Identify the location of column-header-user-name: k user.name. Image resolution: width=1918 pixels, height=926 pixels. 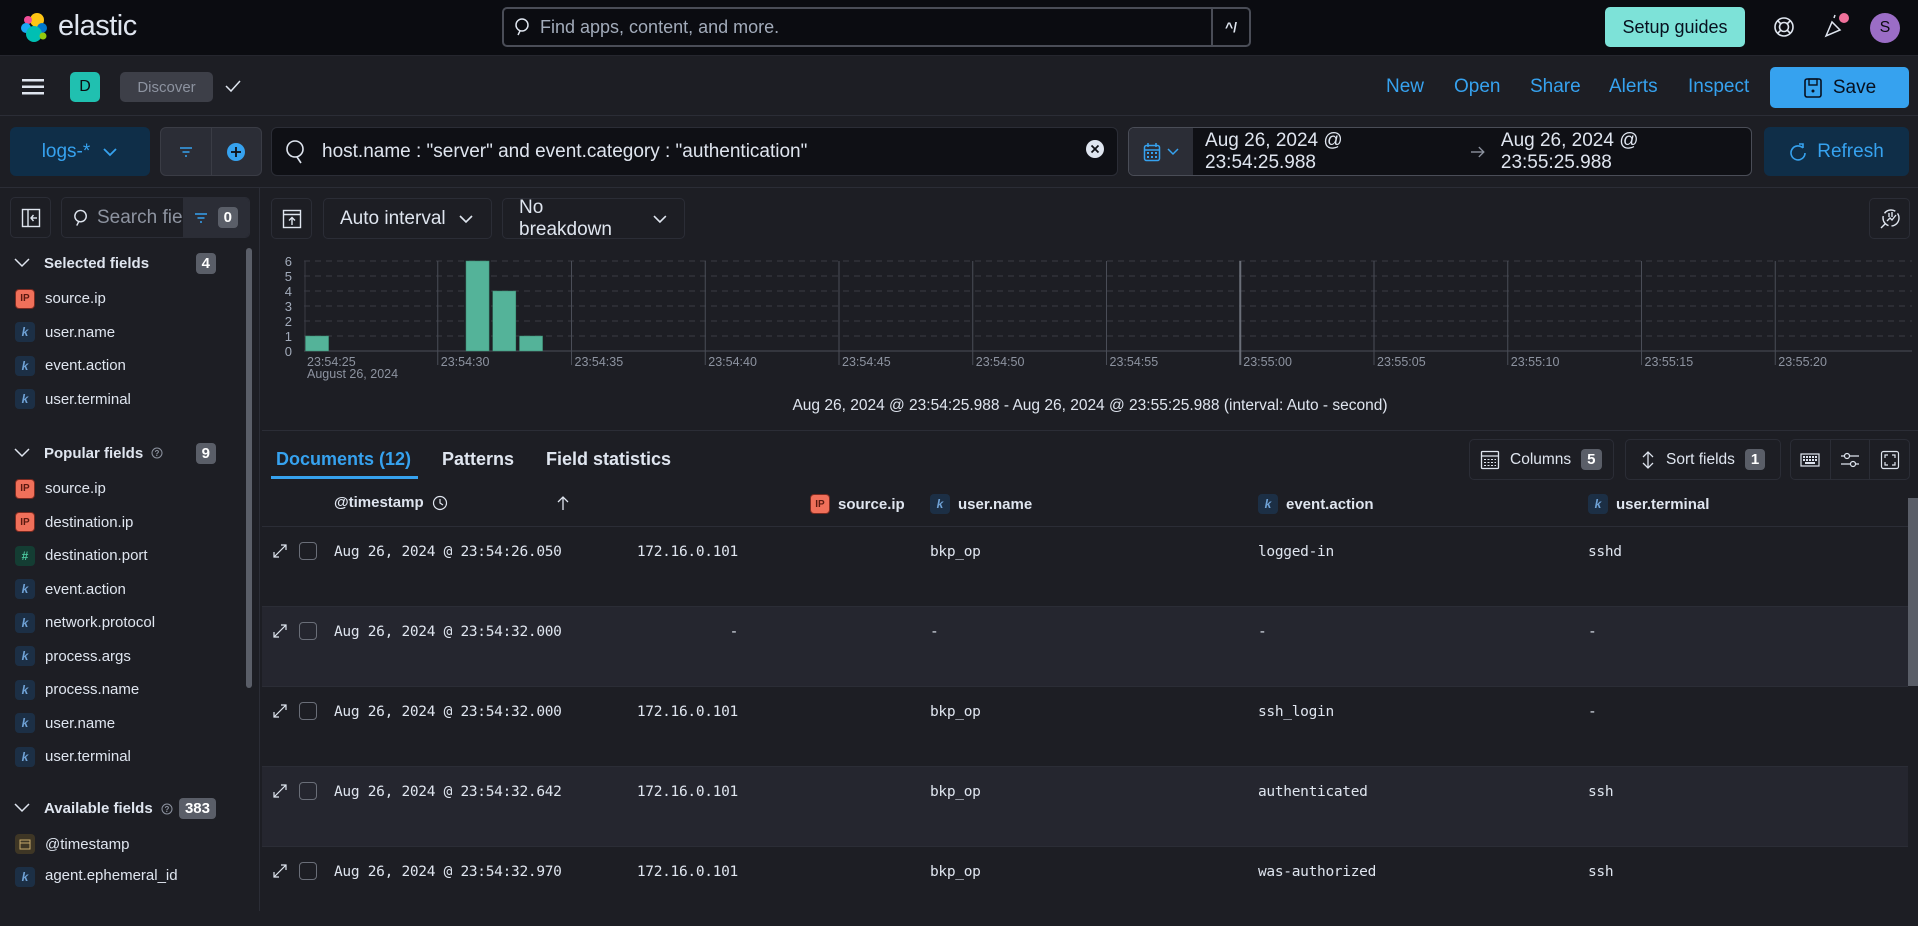
(981, 504).